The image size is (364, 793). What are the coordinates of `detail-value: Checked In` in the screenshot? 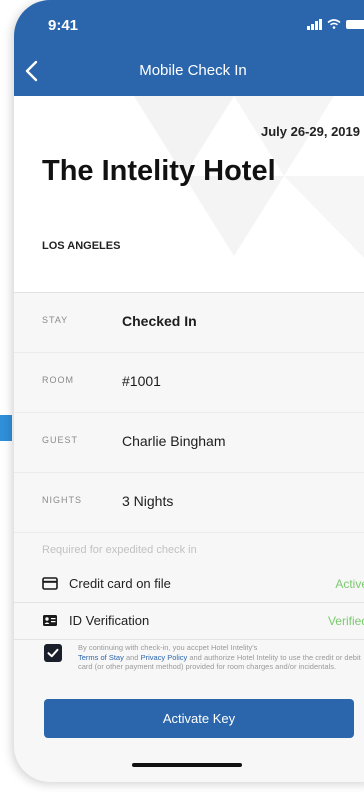 It's located at (159, 321).